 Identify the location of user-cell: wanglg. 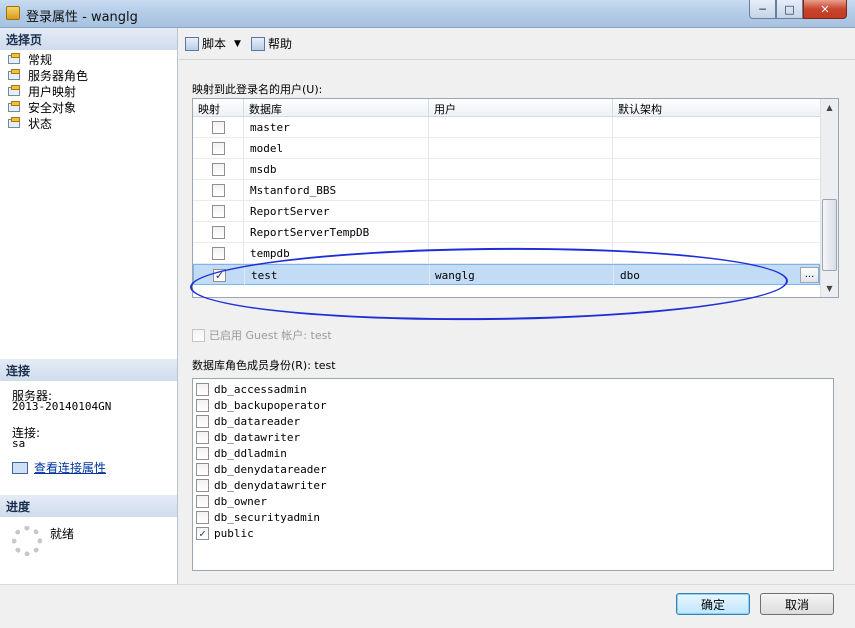
(455, 275).